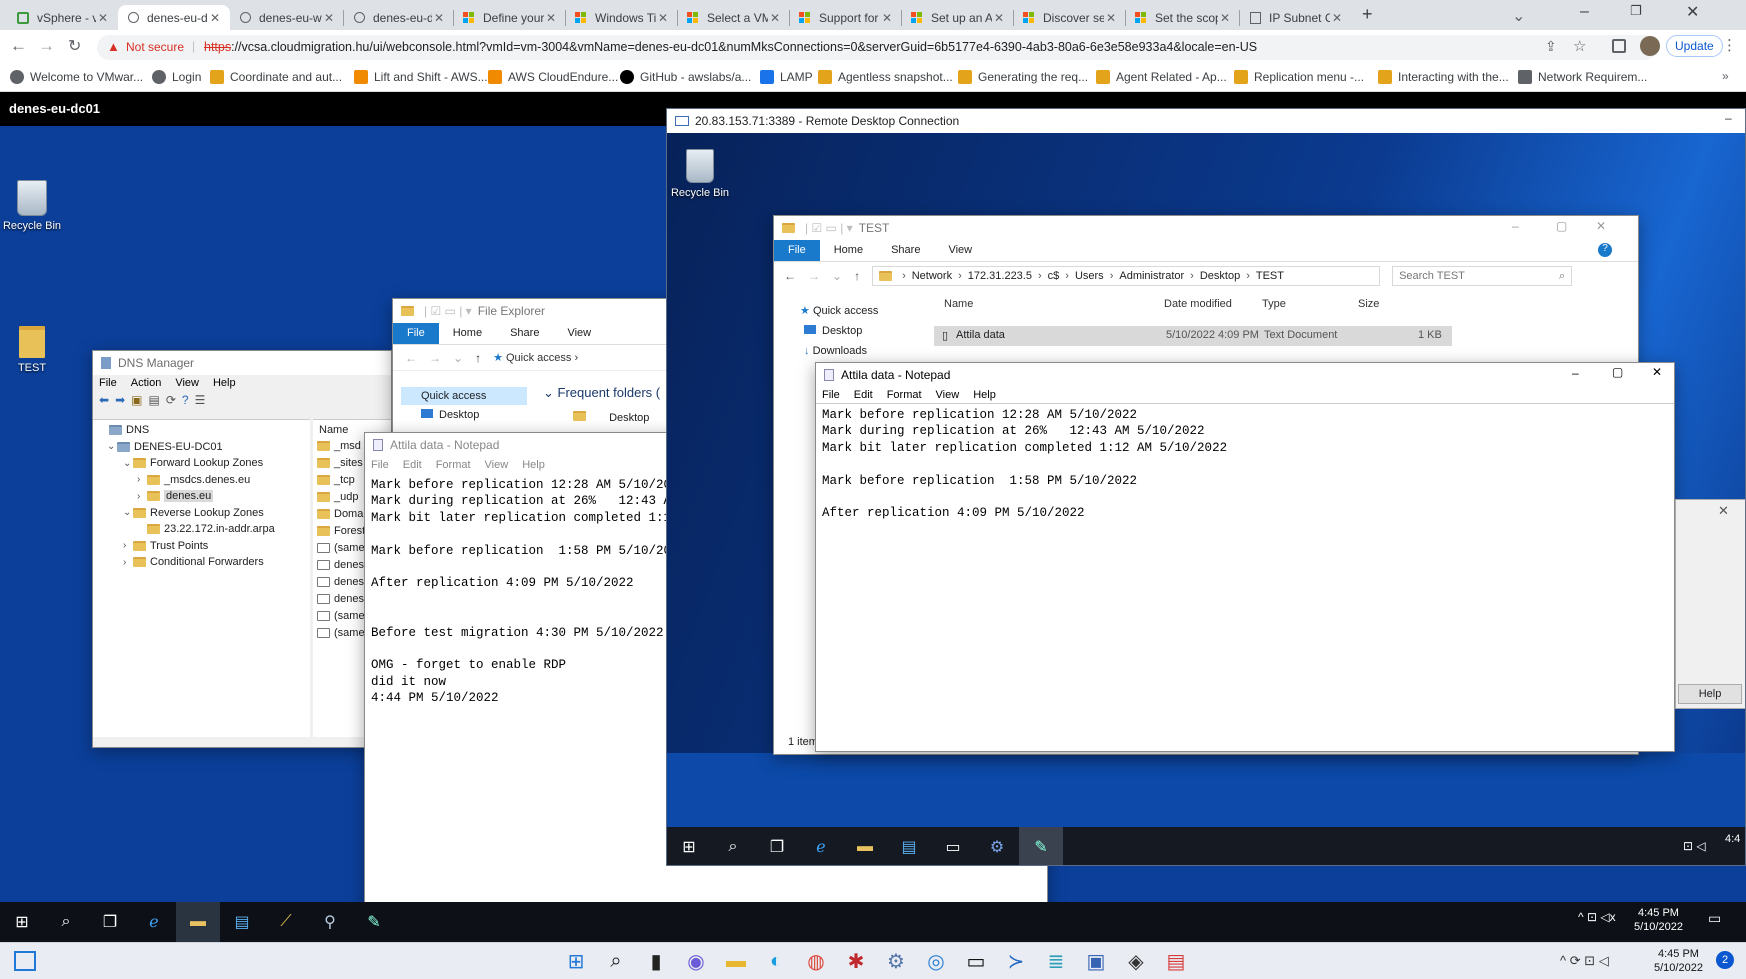 The width and height of the screenshot is (1746, 979). Describe the element at coordinates (948, 395) in the screenshot. I see `rdp-notepad-menu-view: View` at that location.